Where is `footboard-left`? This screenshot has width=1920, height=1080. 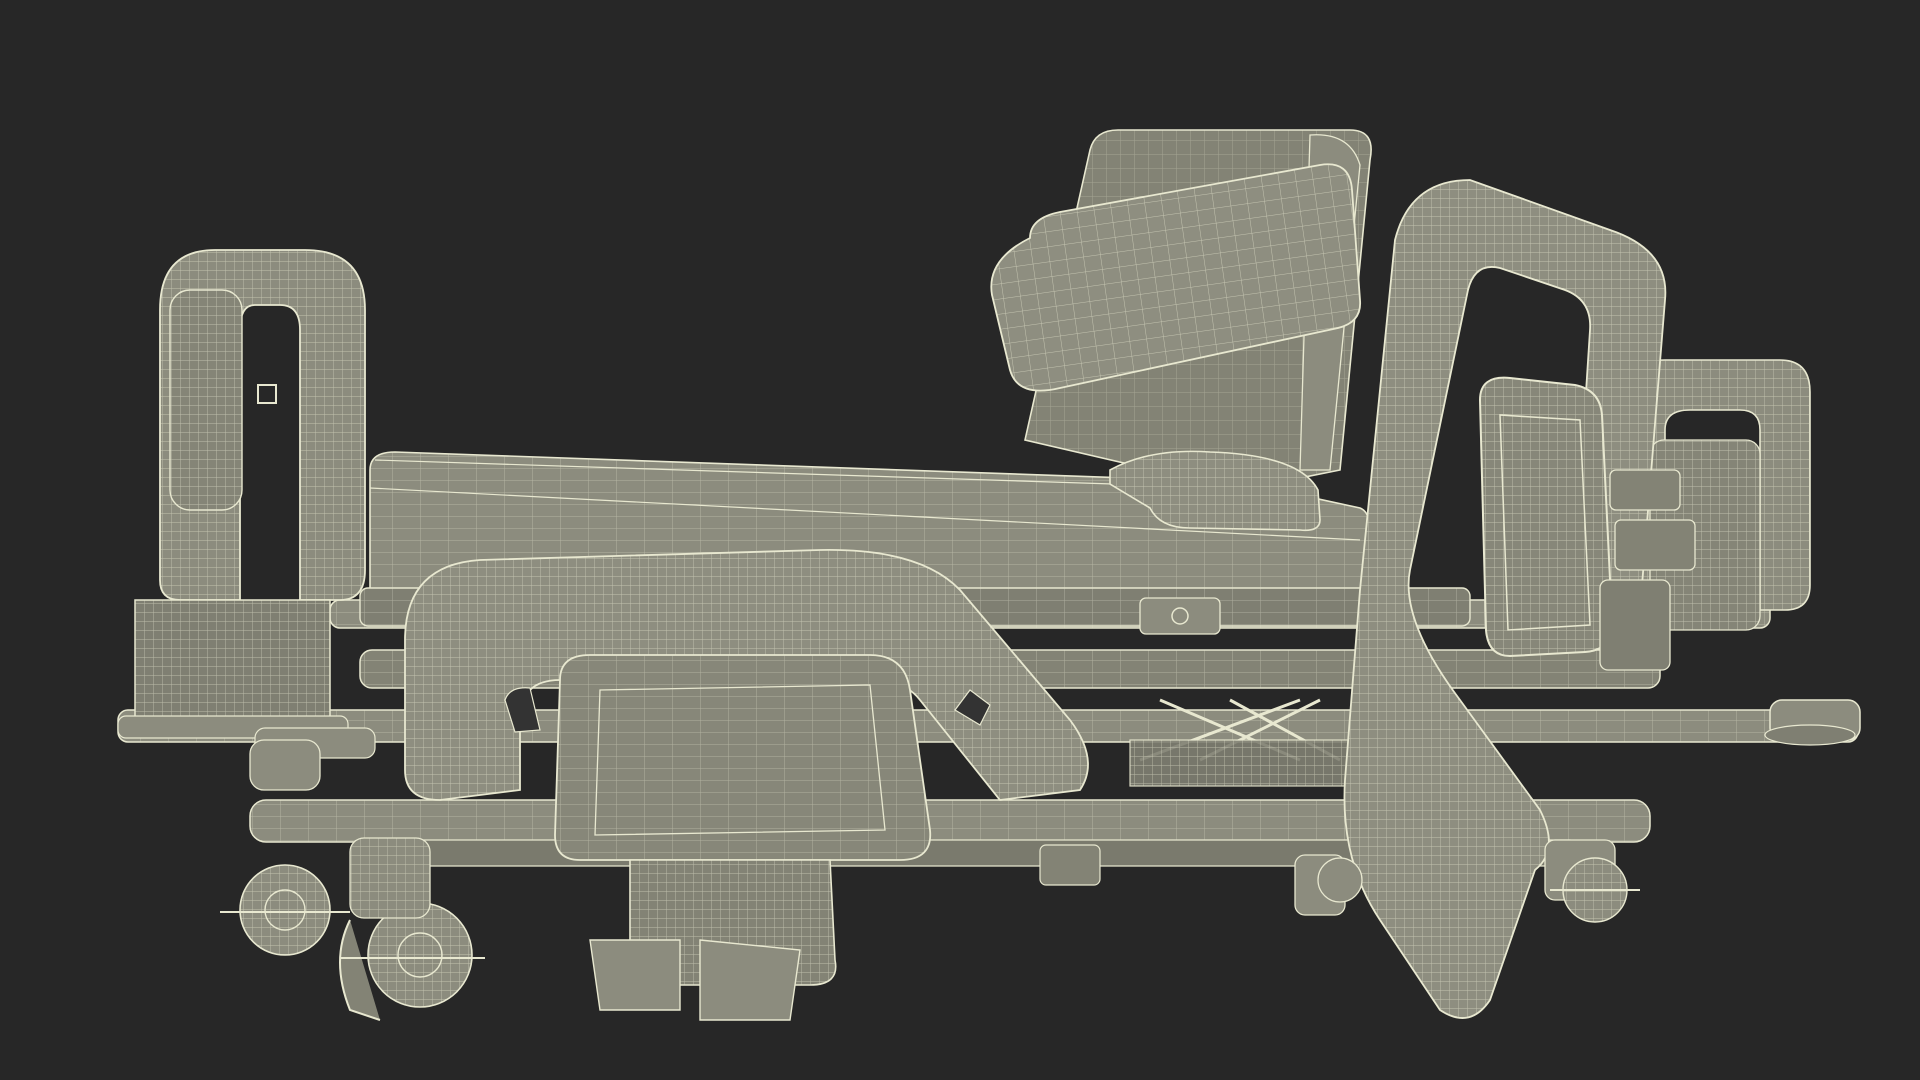
footboard-left is located at coordinates (246, 504).